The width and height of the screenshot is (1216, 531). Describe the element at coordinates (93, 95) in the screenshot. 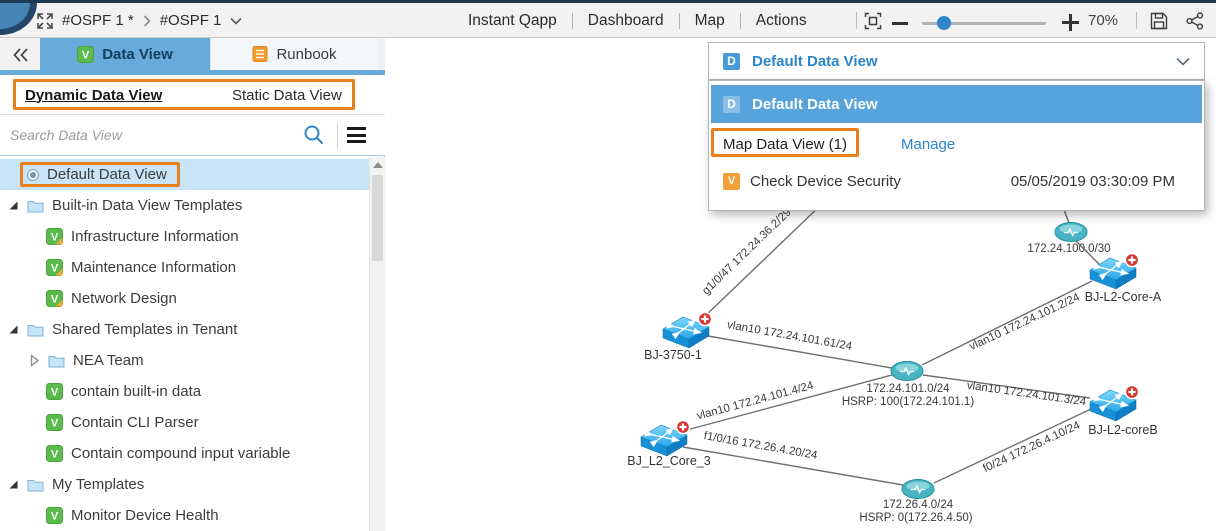

I see `dynamic-dataview-toggle: Dynamic Data View` at that location.